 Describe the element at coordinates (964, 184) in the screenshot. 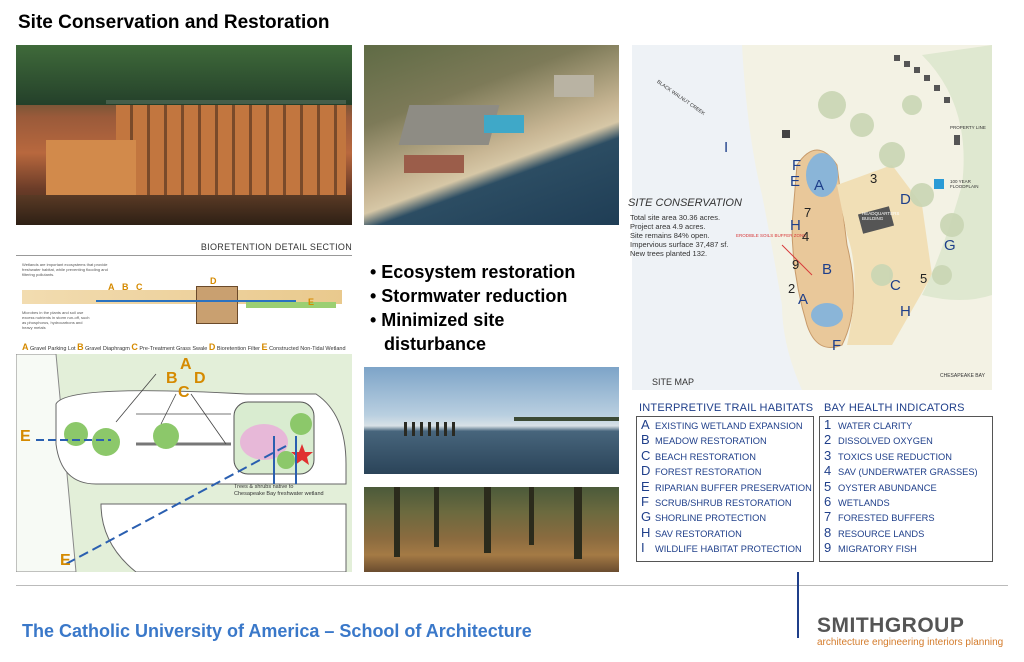

I see `floodplain-label: 100 YEAR FLOODPLAIN` at that location.